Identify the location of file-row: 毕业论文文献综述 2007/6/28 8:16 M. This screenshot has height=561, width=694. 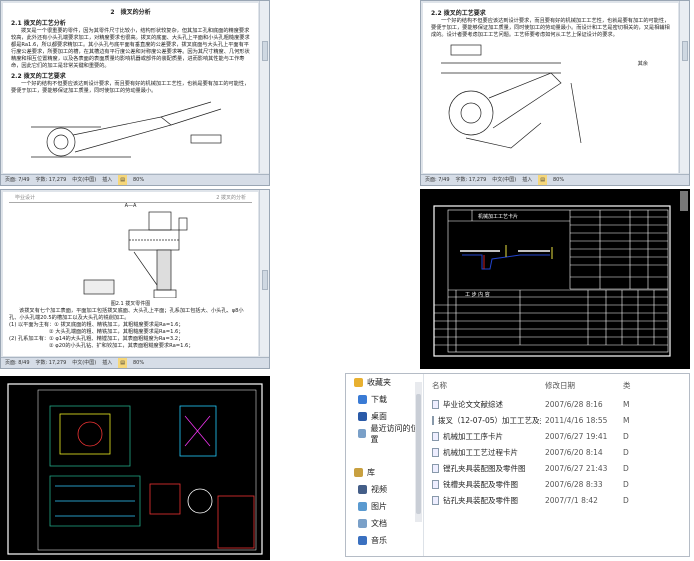
(557, 404).